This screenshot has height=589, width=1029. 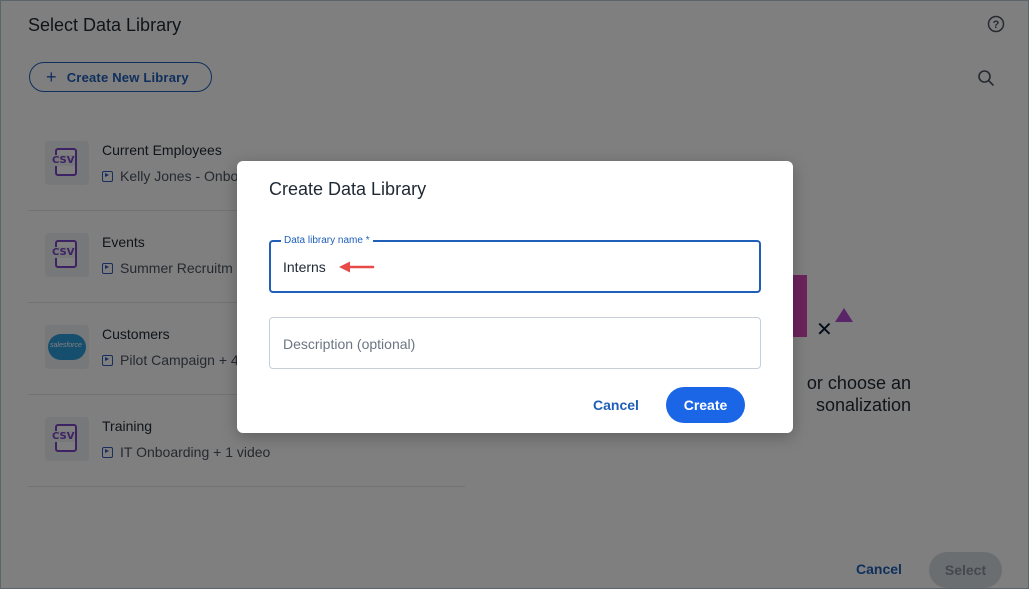 I want to click on library-name-field: Data library name *, so click(x=515, y=264).